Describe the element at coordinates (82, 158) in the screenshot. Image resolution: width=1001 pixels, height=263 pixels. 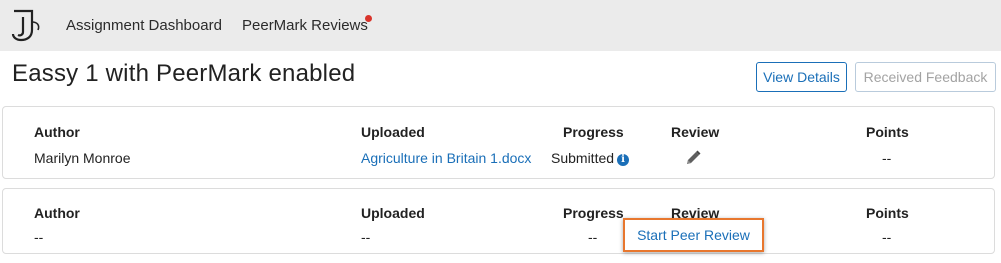
I see `author-value: Marilyn Monroe` at that location.